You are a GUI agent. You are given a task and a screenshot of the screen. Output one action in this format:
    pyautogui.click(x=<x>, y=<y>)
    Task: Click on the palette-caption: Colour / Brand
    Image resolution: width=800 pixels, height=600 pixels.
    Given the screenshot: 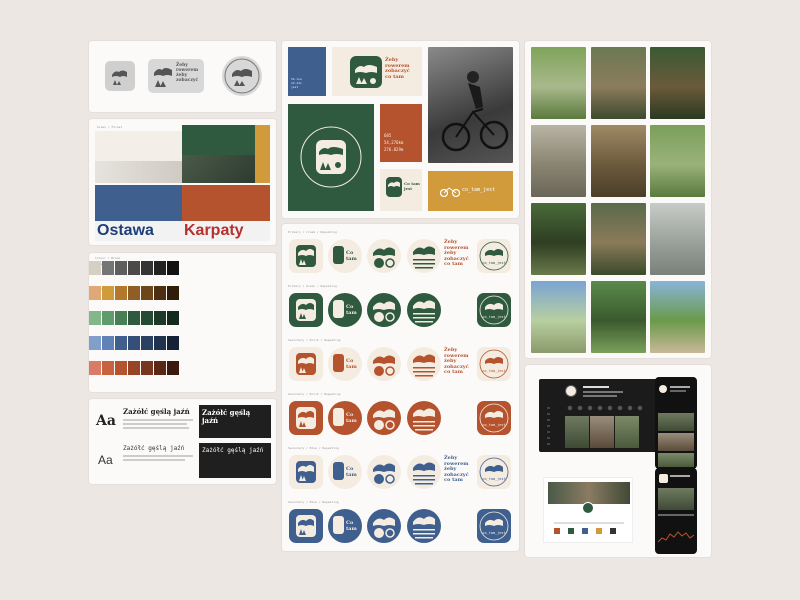 What is the action you would take?
    pyautogui.click(x=108, y=258)
    